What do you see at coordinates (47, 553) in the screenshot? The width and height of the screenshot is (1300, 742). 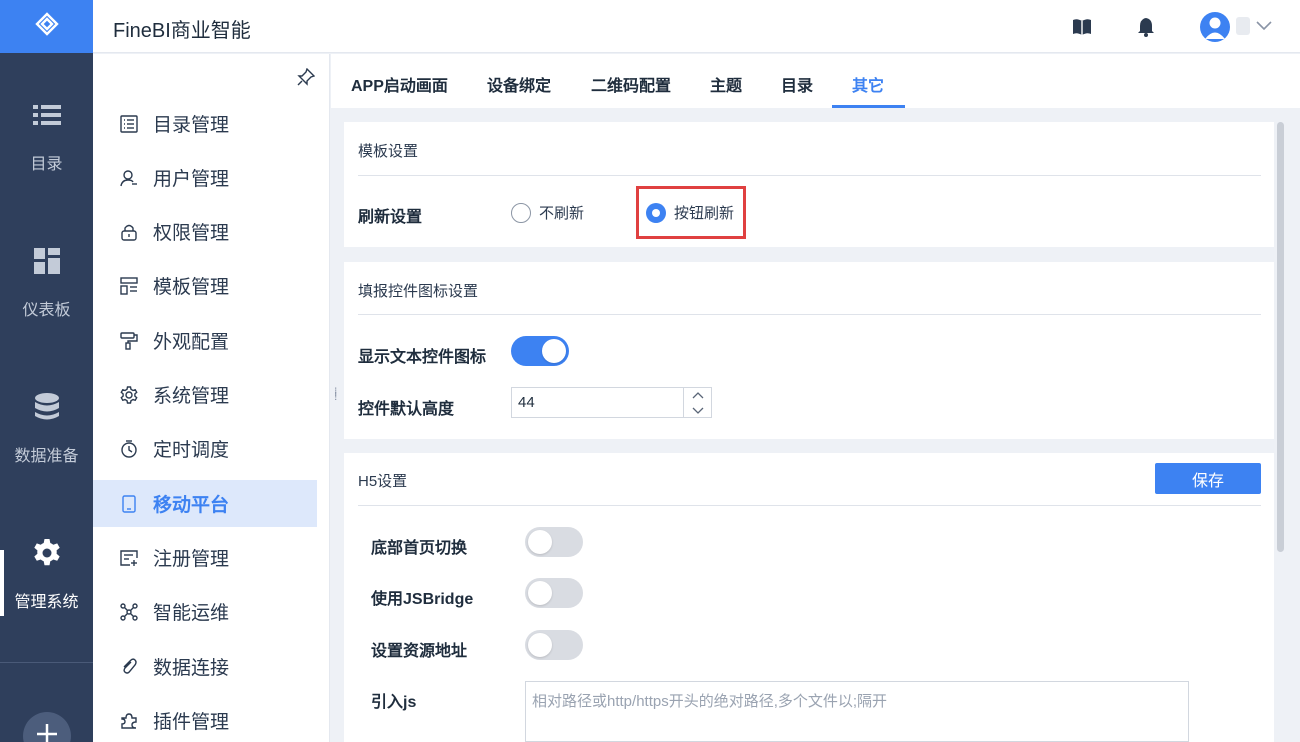 I see `gear-icon` at bounding box center [47, 553].